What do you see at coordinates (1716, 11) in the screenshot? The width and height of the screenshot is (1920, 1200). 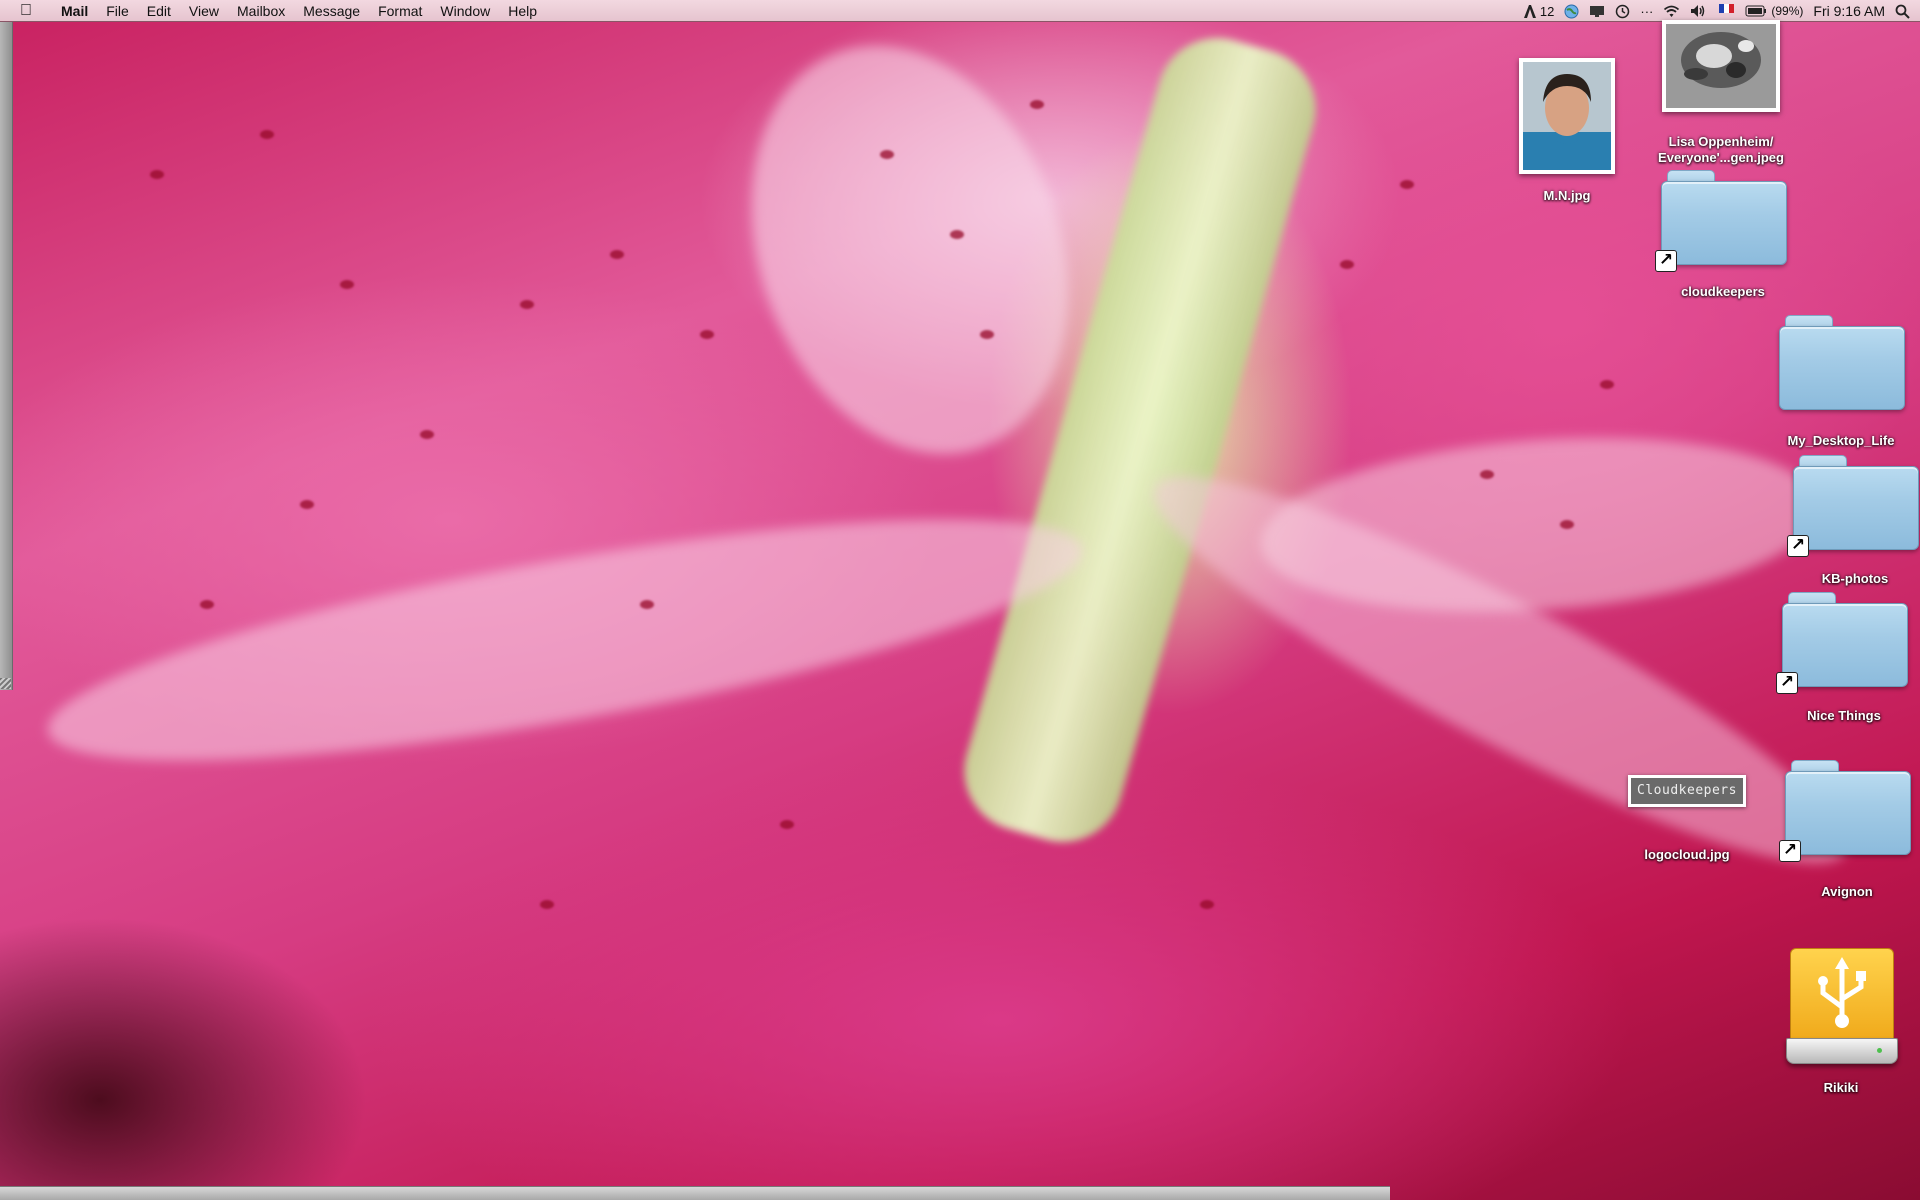 I see `menu-extras: 12 ··· (99%) Fri 9:16 AM` at bounding box center [1716, 11].